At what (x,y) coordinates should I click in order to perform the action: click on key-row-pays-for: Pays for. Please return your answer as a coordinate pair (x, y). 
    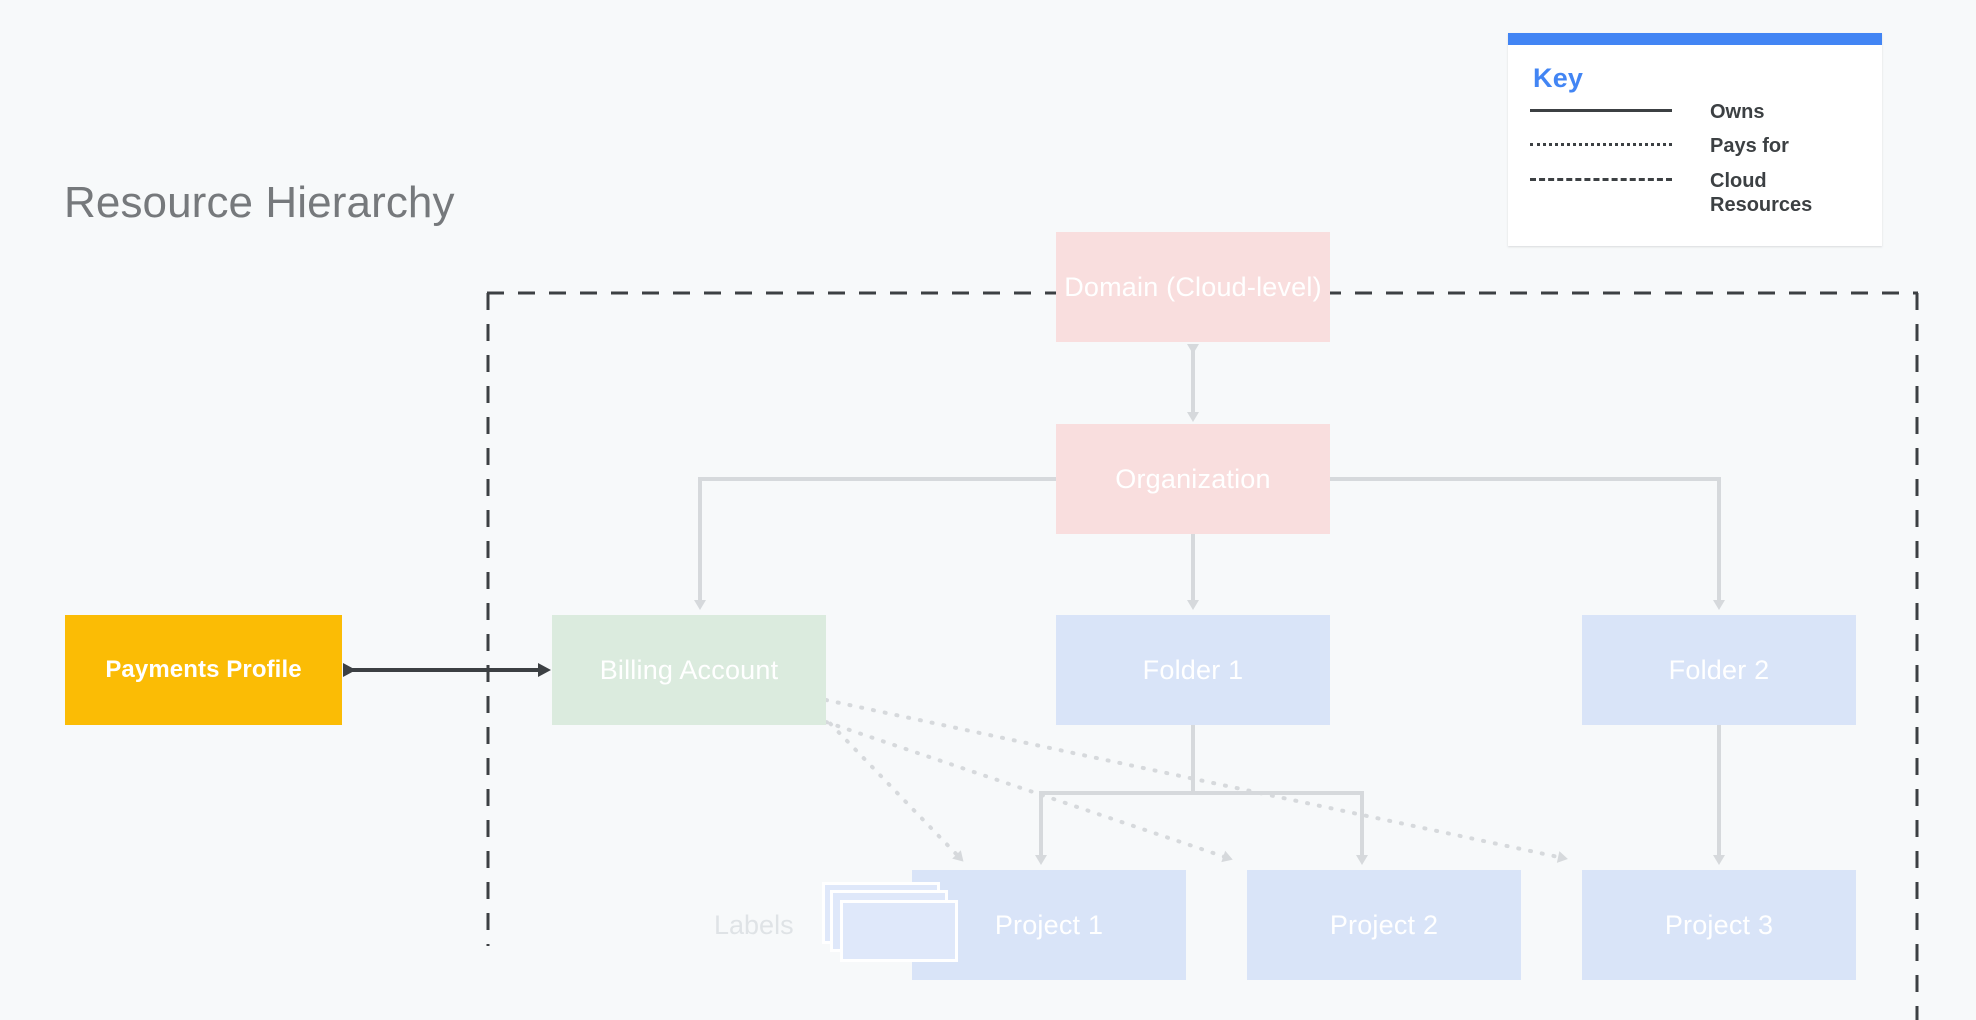
    Looking at the image, I should click on (1695, 146).